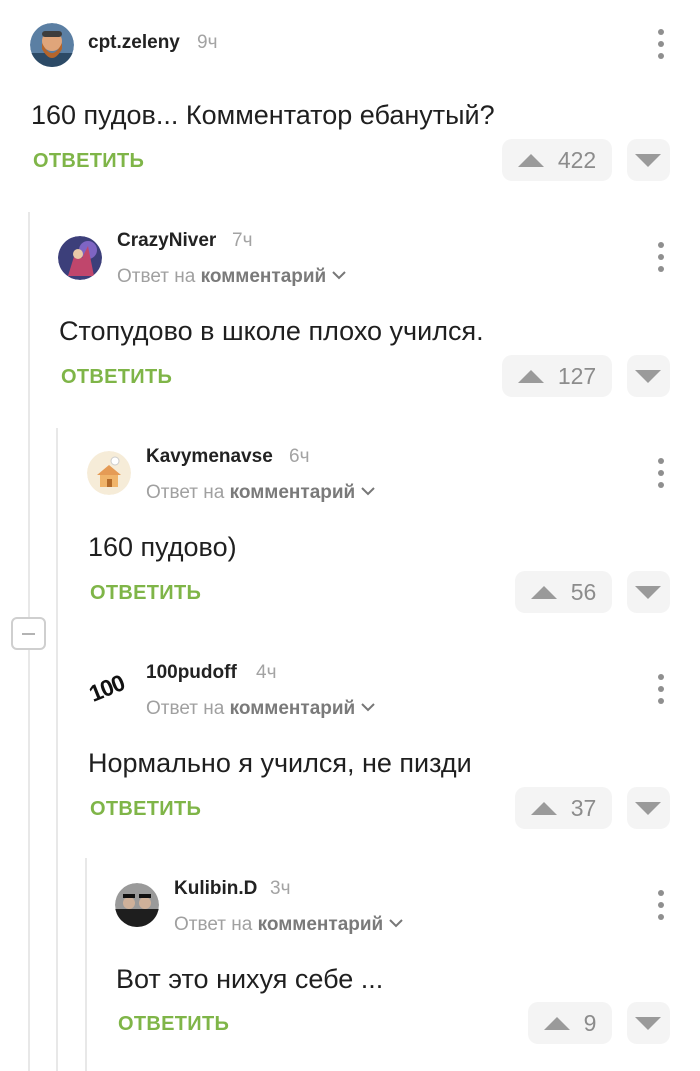 This screenshot has height=1071, width=700. What do you see at coordinates (28, 633) in the screenshot?
I see `collapse-thread-button` at bounding box center [28, 633].